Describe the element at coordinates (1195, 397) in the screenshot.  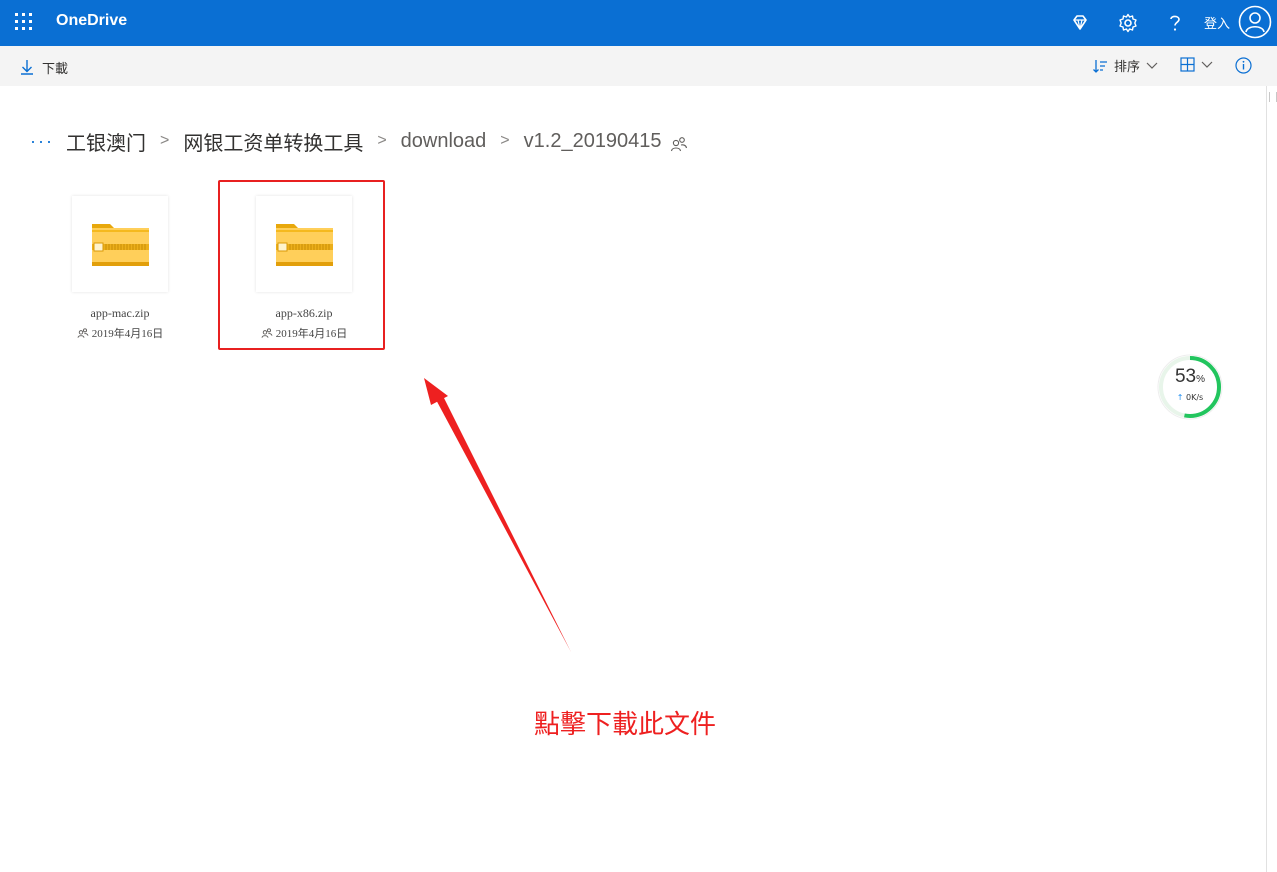
I see `speed-rate-value: 0K/s` at that location.